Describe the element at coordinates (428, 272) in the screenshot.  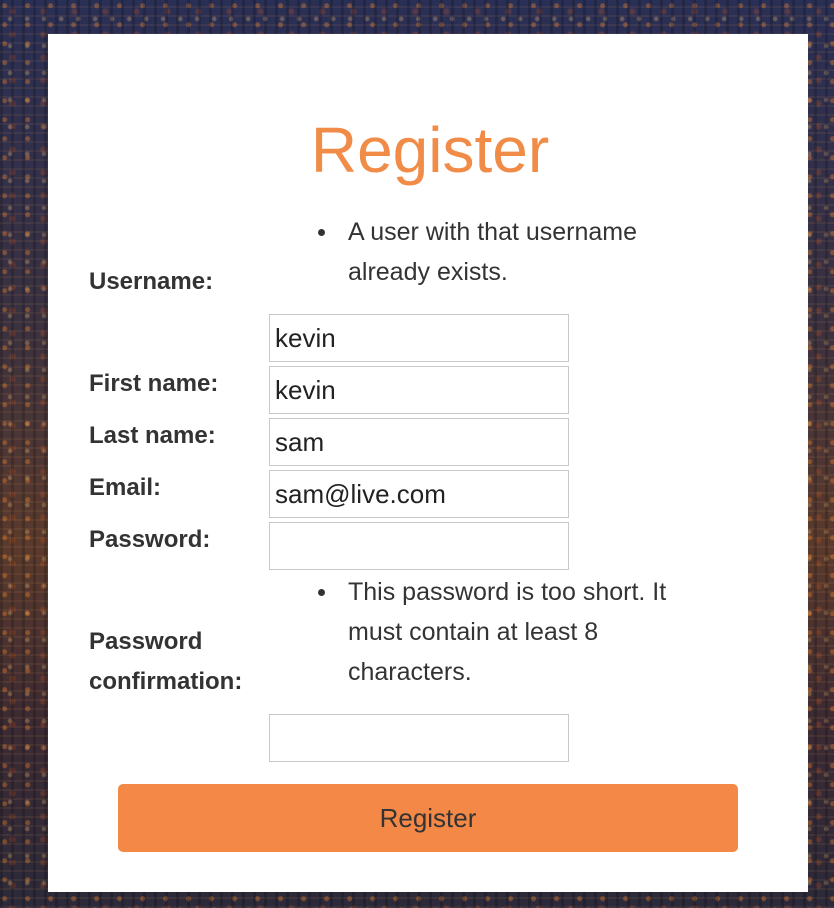
I see `username-error-line-2: already exists.` at that location.